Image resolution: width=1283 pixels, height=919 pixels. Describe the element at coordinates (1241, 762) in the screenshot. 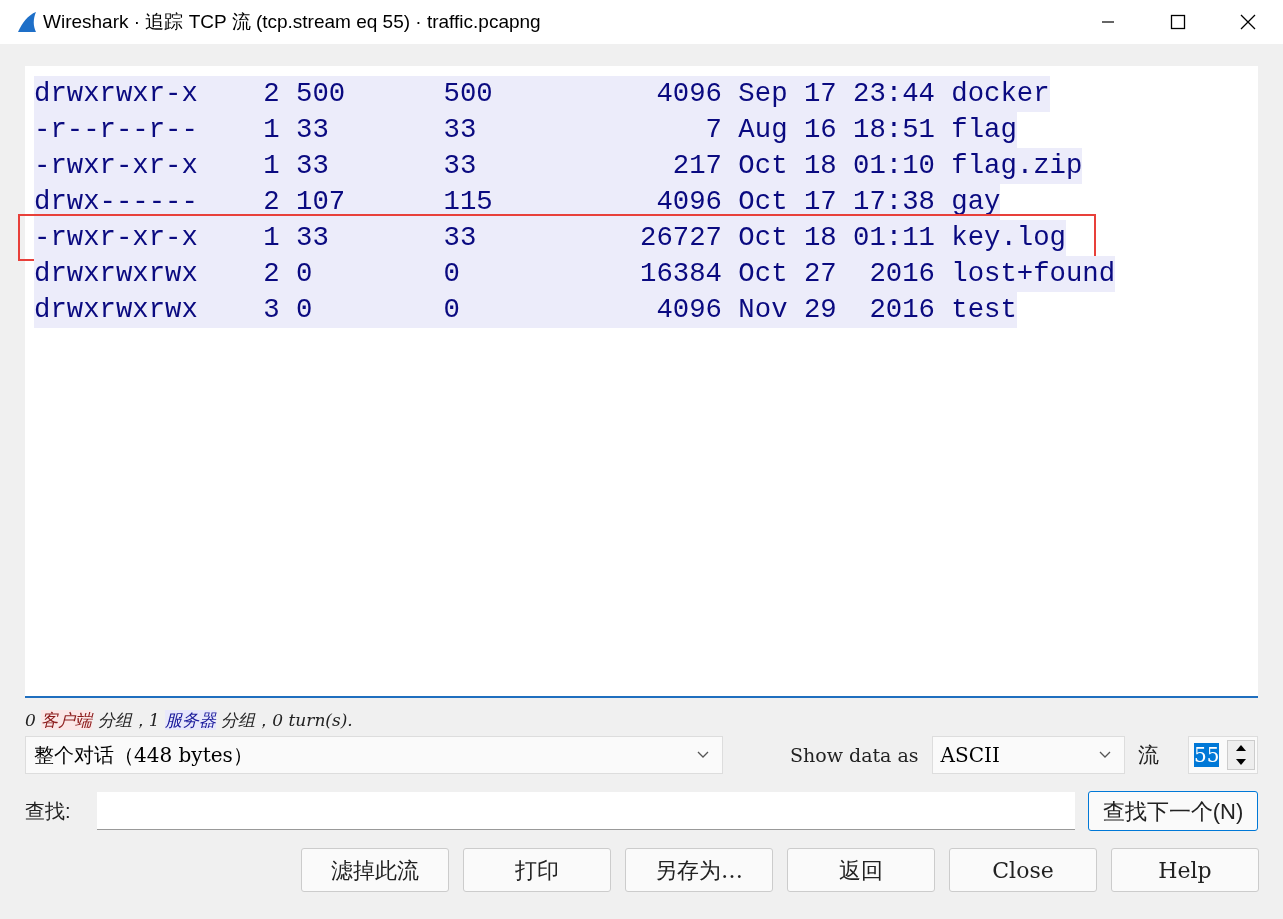

I see `down-arrow-icon` at that location.